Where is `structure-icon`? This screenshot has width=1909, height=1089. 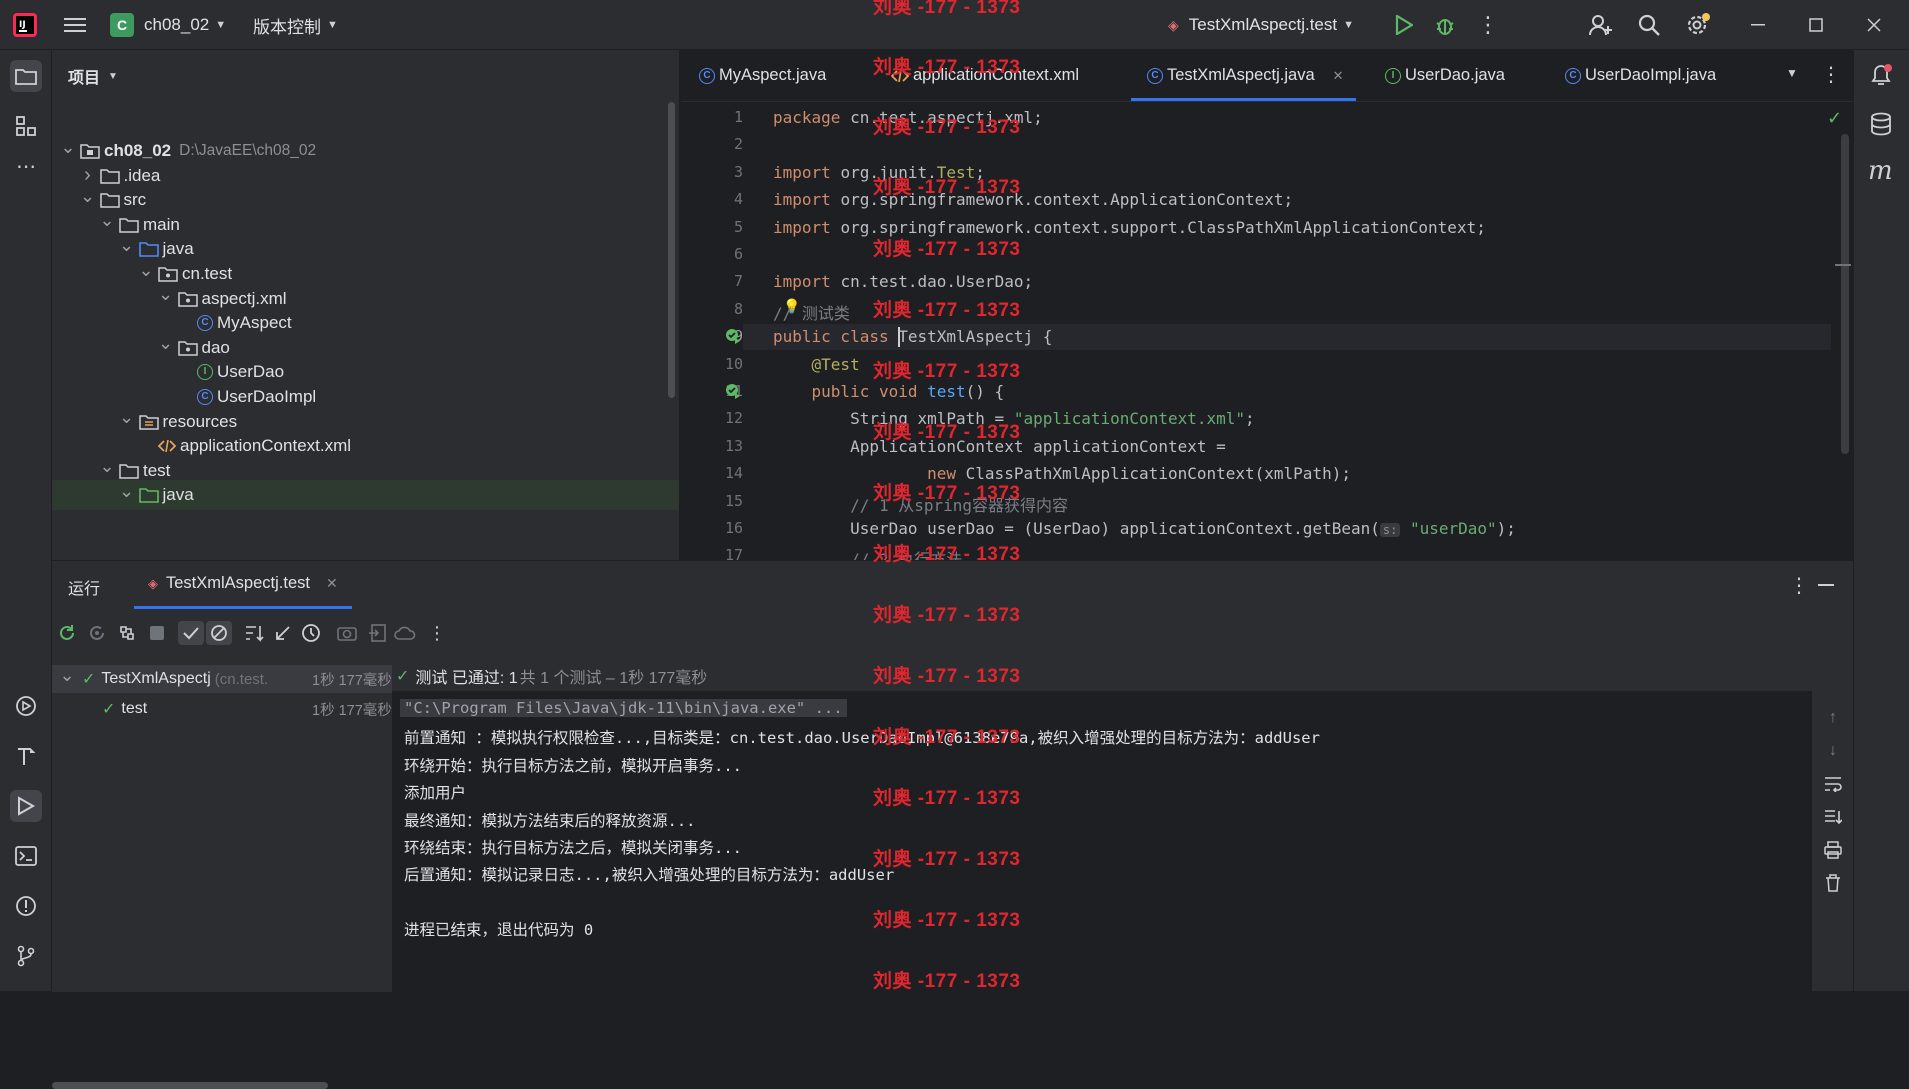
structure-icon is located at coordinates (26, 126).